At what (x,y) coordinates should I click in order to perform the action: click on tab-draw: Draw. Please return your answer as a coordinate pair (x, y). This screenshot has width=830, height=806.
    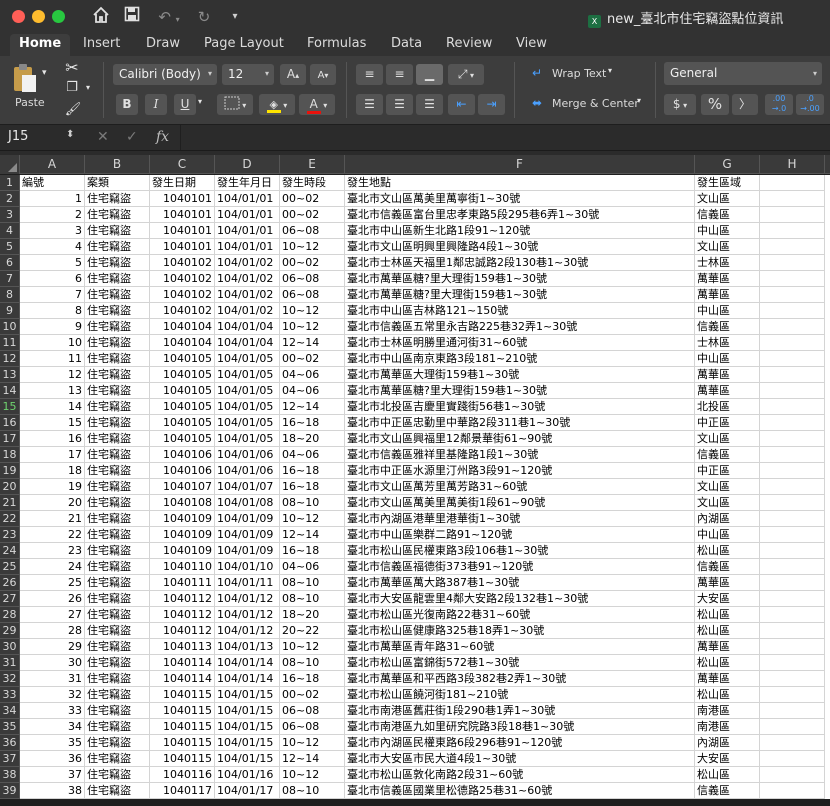
    Looking at the image, I should click on (163, 45).